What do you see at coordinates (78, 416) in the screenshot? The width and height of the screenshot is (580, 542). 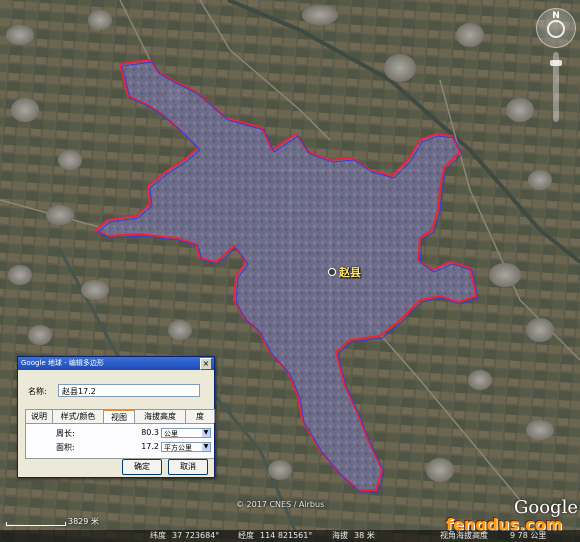 I see `tab-style-color: 样式/颜色` at bounding box center [78, 416].